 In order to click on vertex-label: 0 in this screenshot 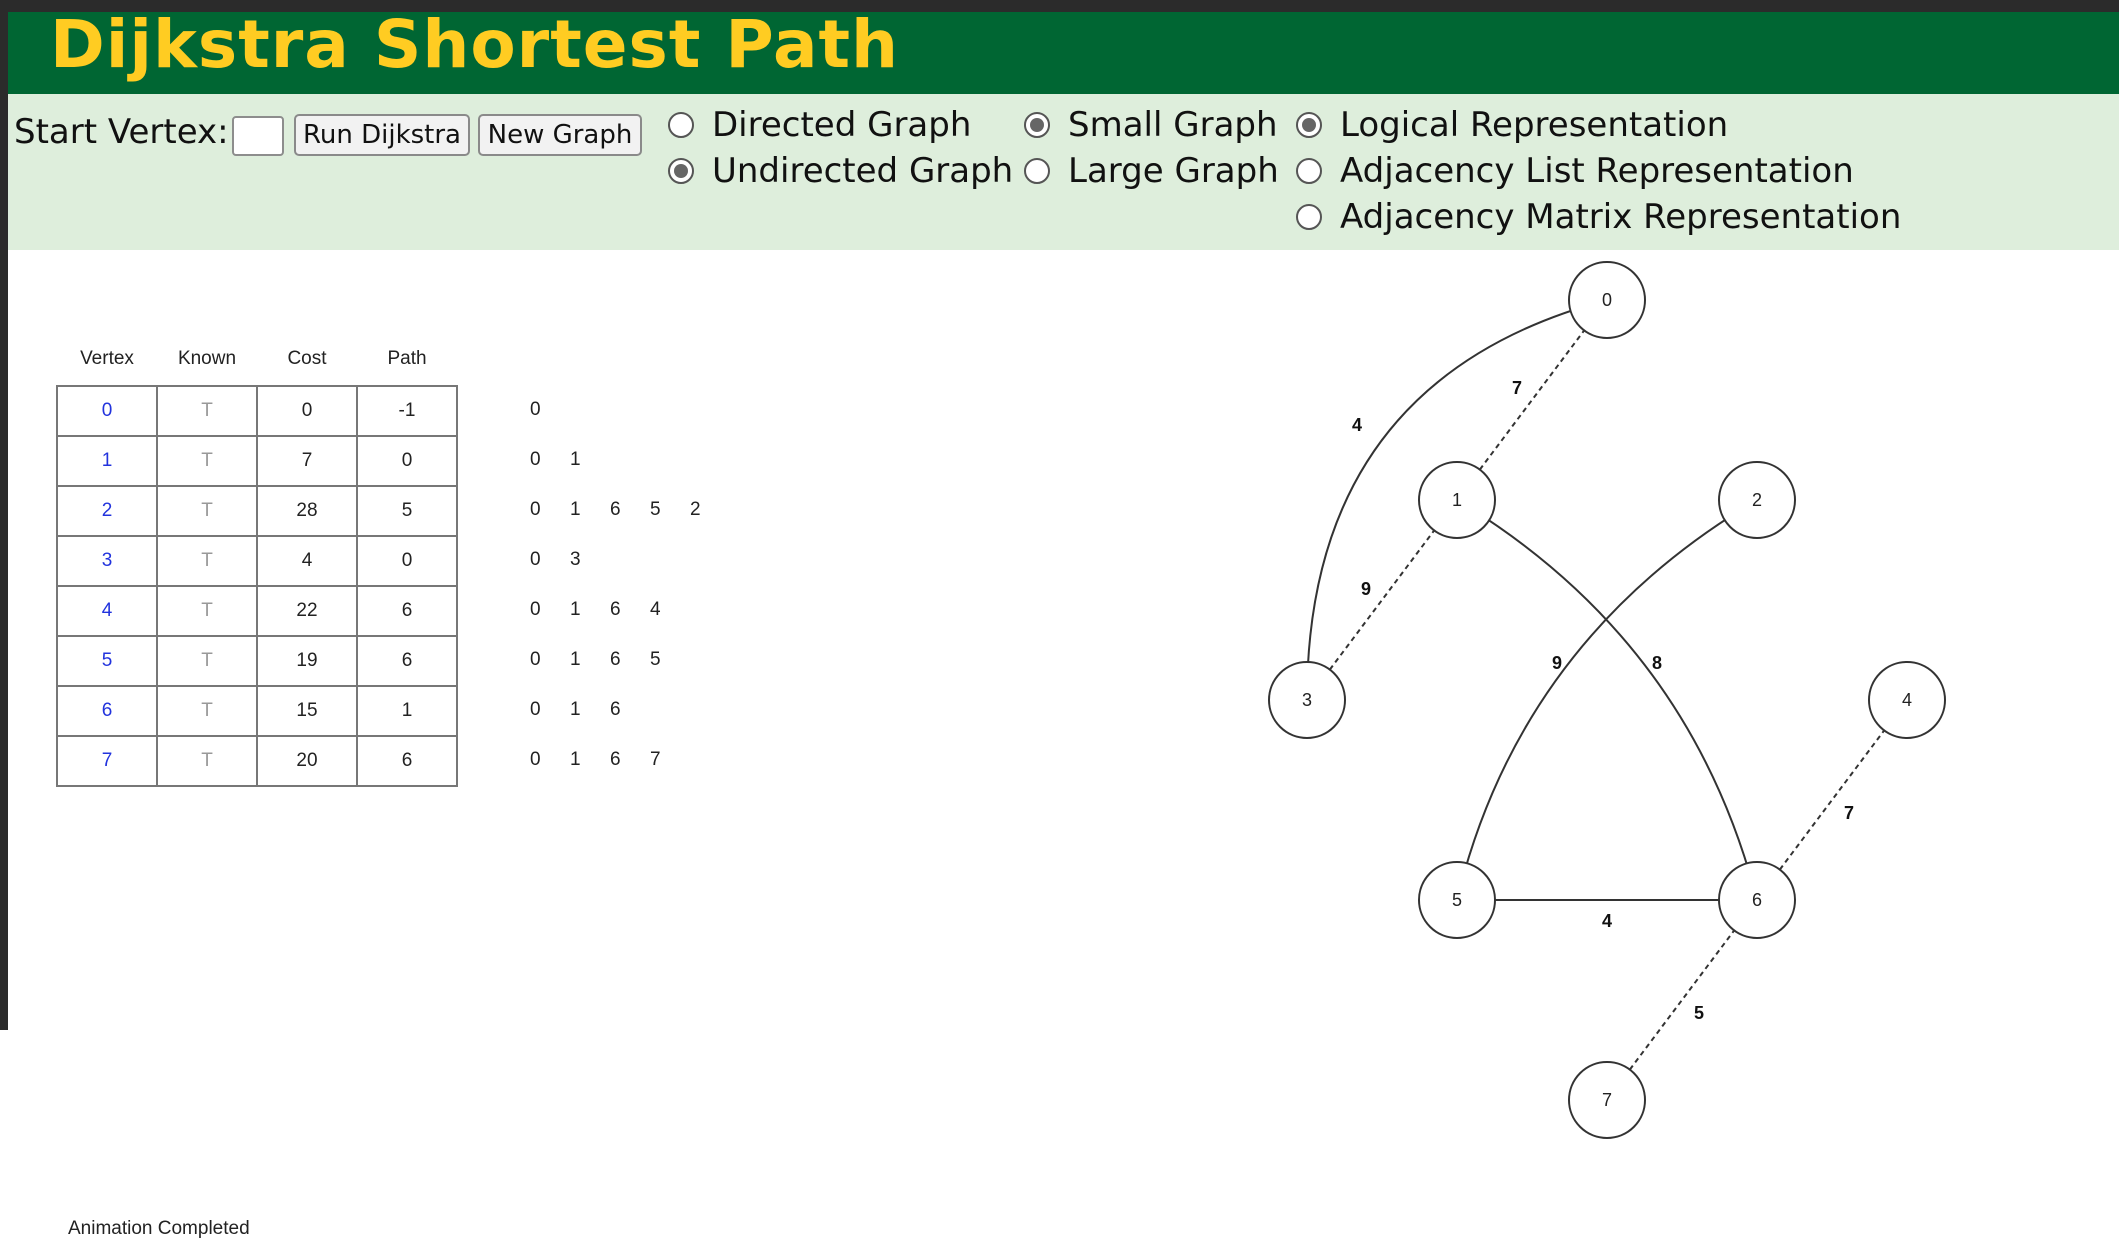, I will do `click(1607, 300)`.